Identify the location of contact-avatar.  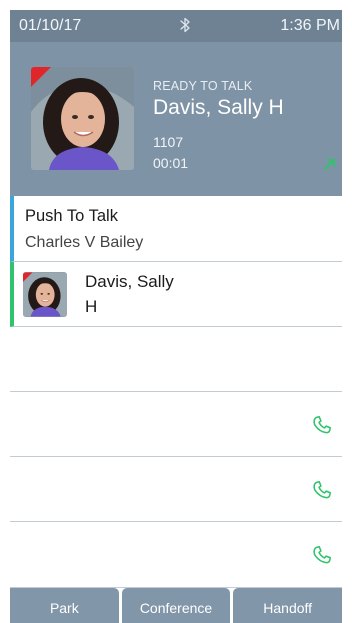
(45, 294).